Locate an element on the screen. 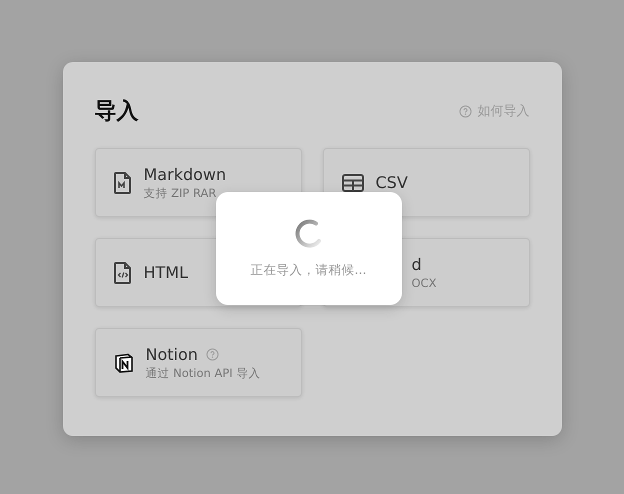 This screenshot has width=624, height=494. table-icon is located at coordinates (353, 183).